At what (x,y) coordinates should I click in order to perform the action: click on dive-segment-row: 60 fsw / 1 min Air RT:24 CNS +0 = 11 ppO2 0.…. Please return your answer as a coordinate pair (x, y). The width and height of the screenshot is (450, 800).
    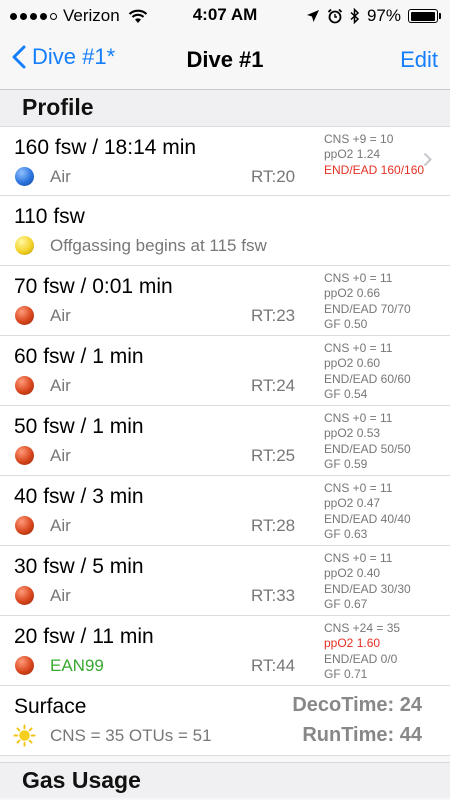
    Looking at the image, I should click on (225, 371).